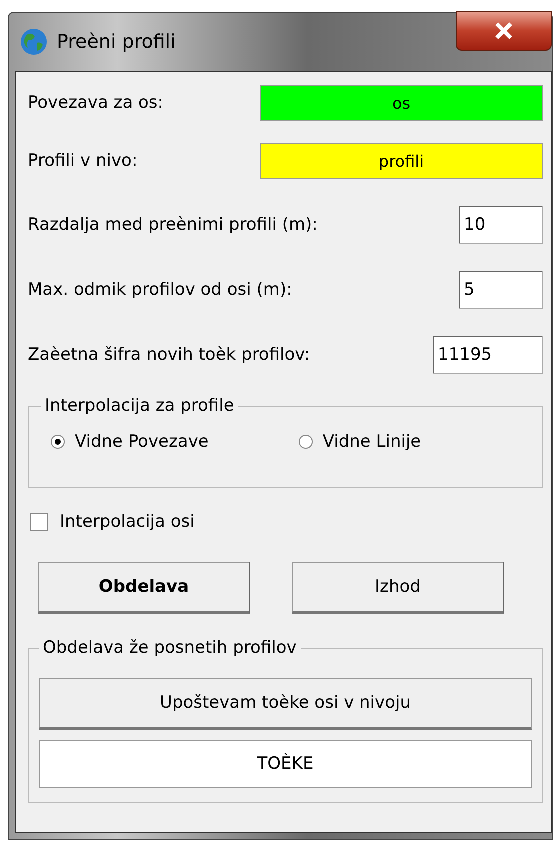 Image resolution: width=553 pixels, height=847 pixels. I want to click on close-icon, so click(504, 31).